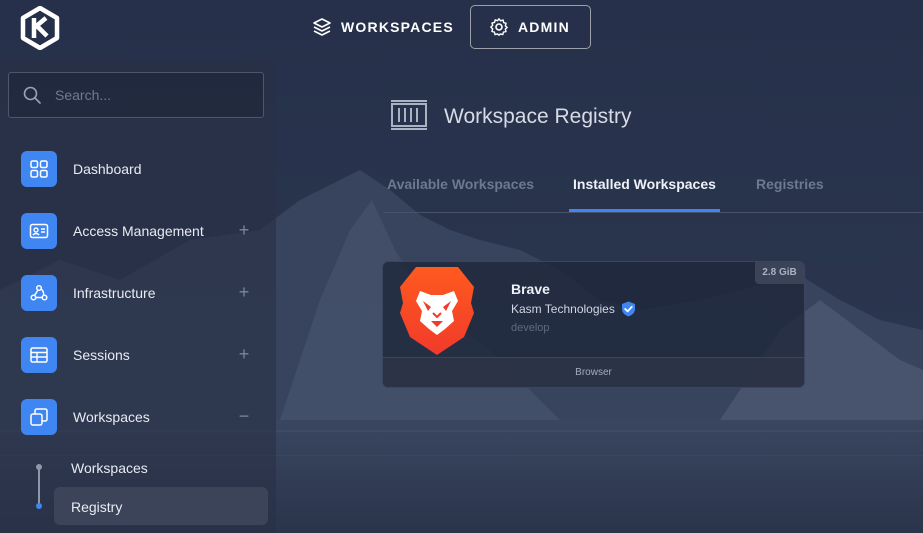 The width and height of the screenshot is (923, 533). I want to click on kasm-logo-icon, so click(40, 28).